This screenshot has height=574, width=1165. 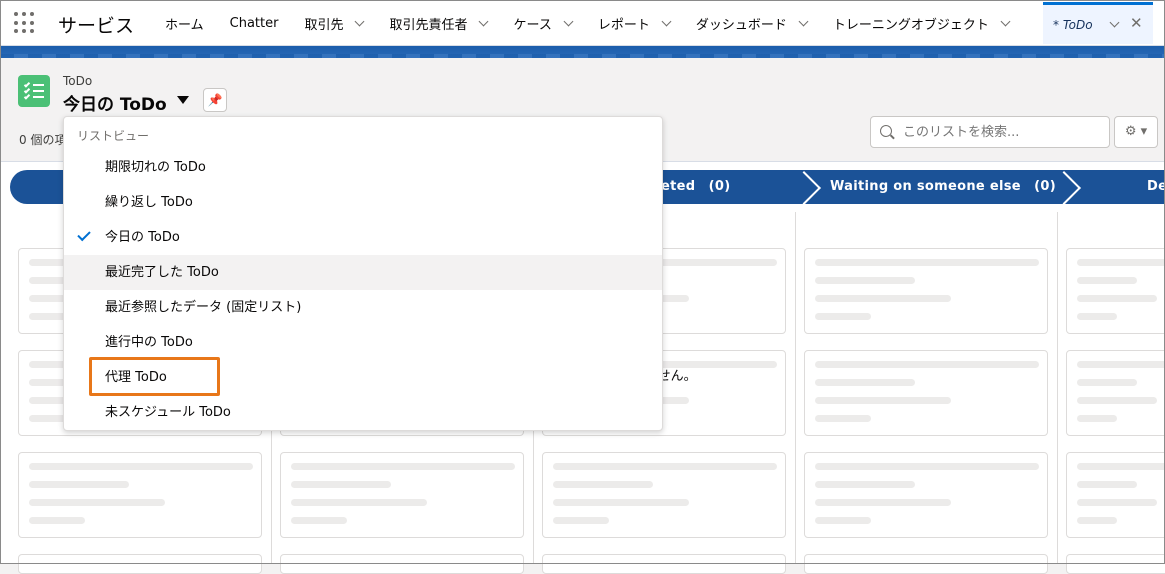 I want to click on tab-label: 取引先, so click(x=324, y=25).